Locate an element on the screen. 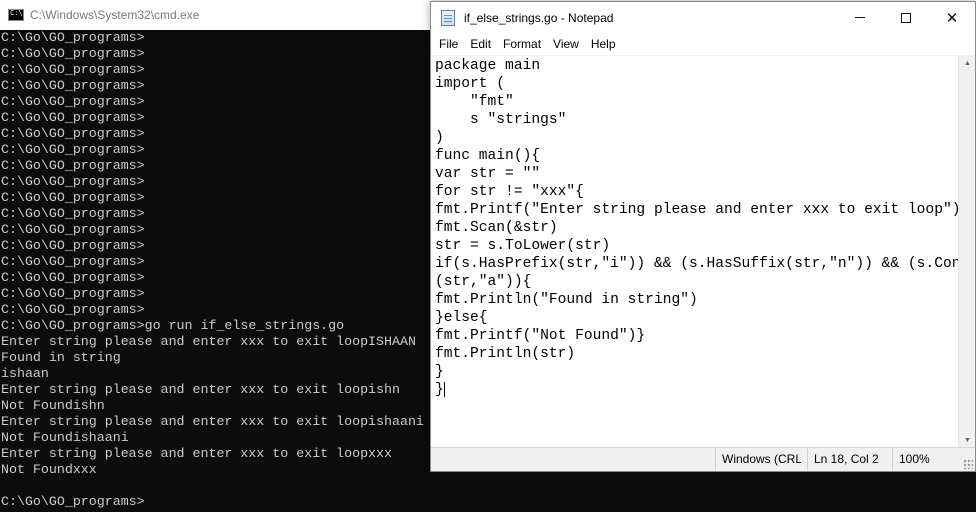 Image resolution: width=976 pixels, height=512 pixels. code-line-text: func main(){ is located at coordinates (488, 156).